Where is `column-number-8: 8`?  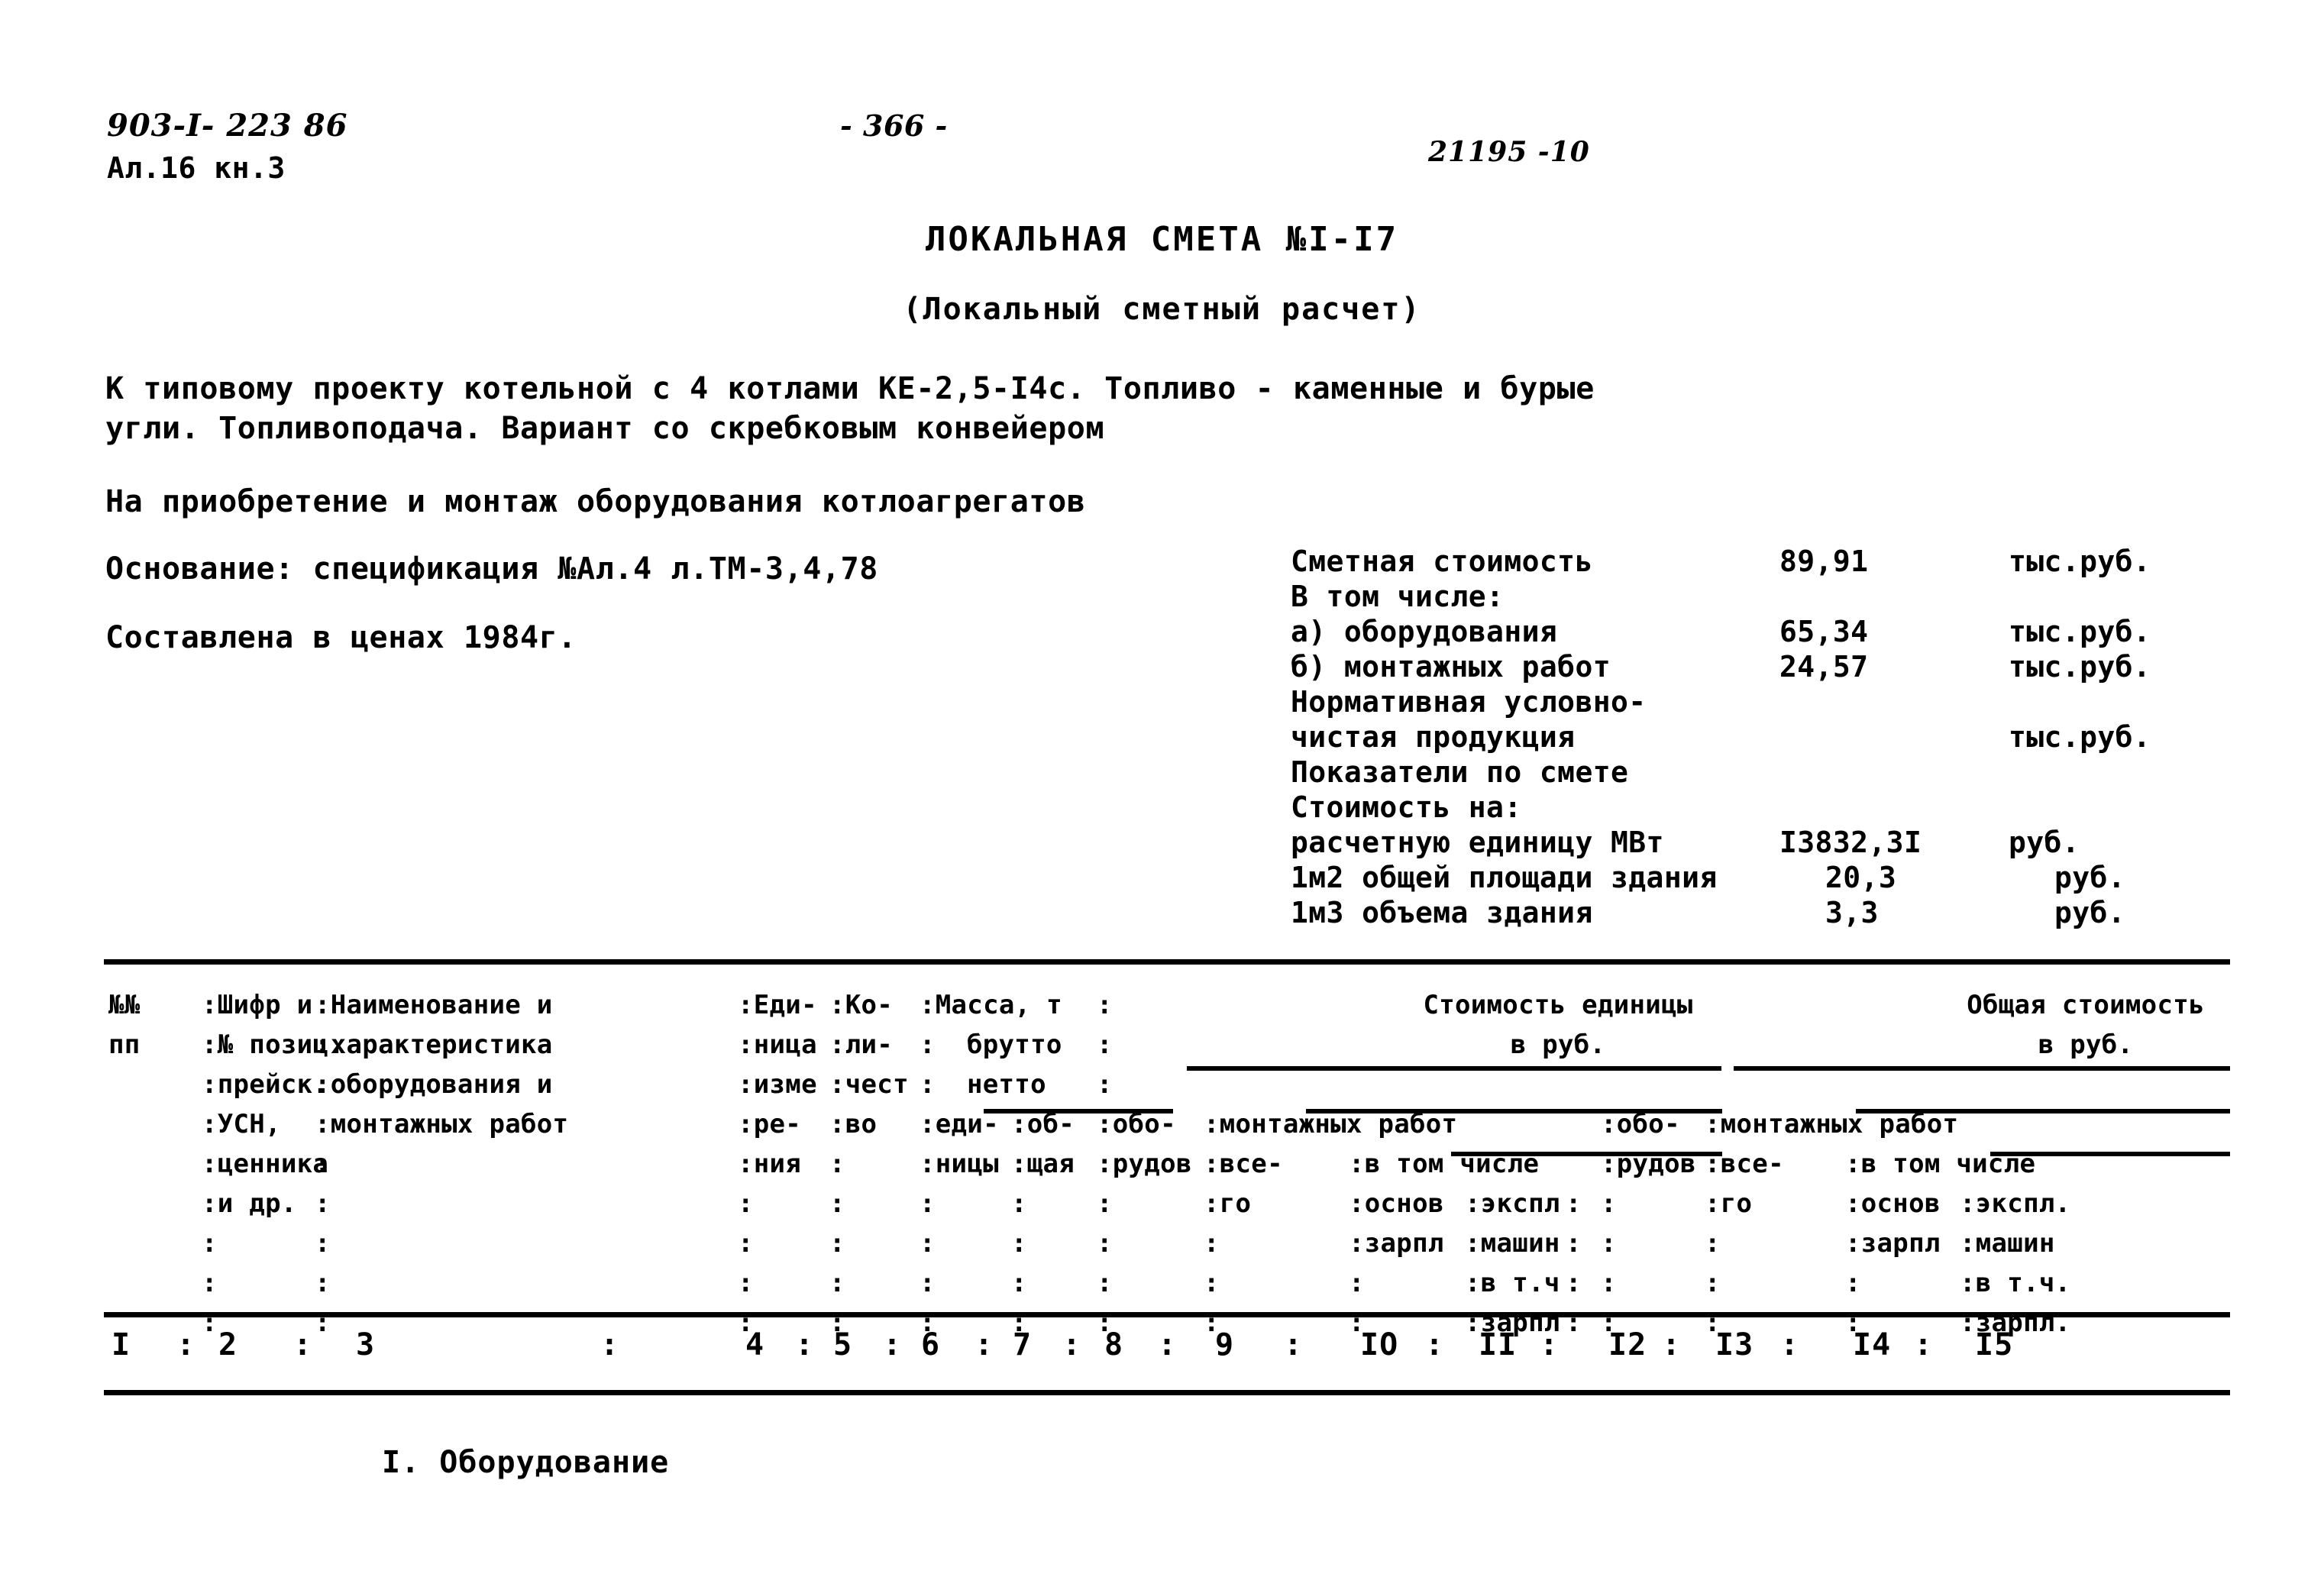 column-number-8: 8 is located at coordinates (1114, 1344).